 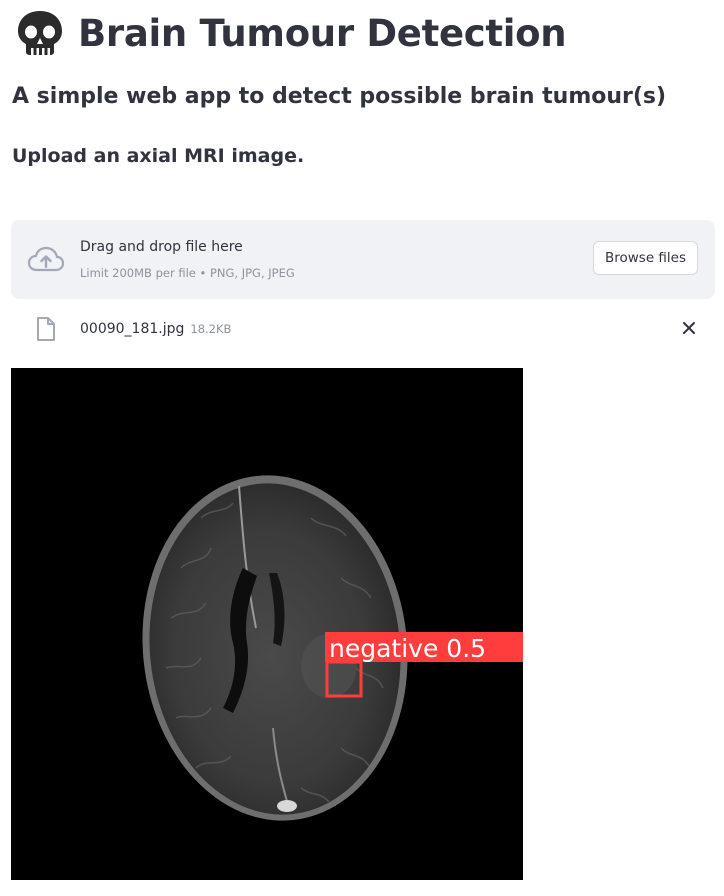 I want to click on close-icon, so click(x=689, y=328).